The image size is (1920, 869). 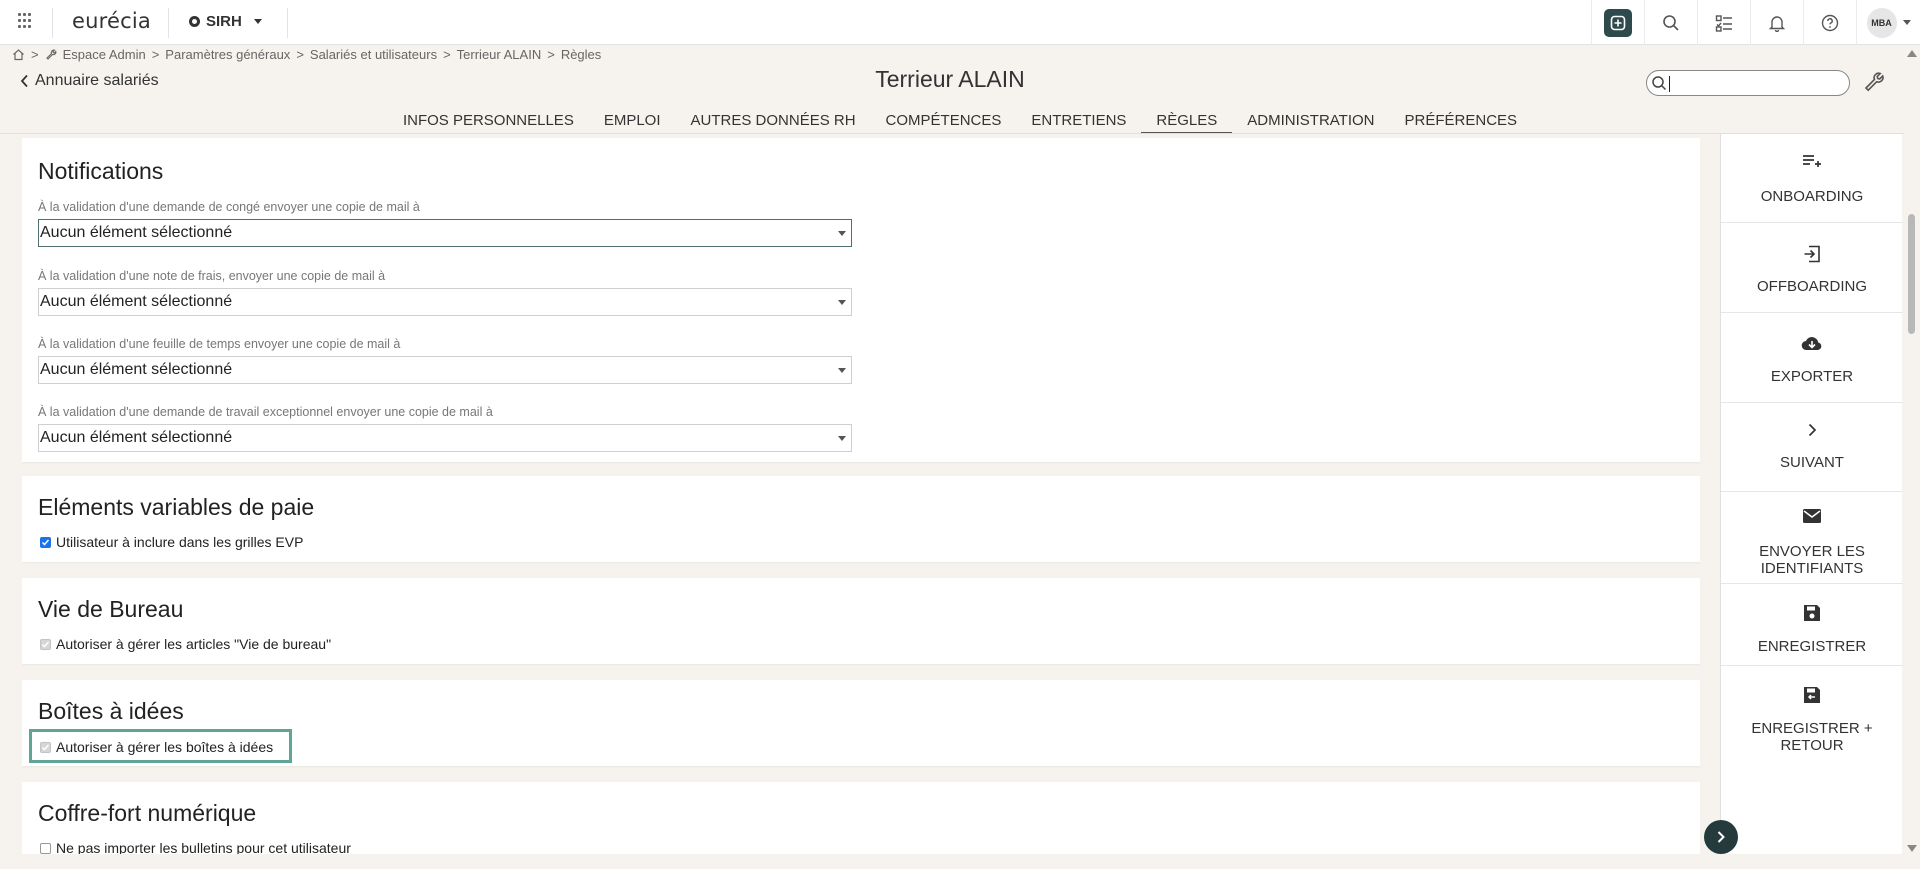 I want to click on search-icon, so click(x=1671, y=22).